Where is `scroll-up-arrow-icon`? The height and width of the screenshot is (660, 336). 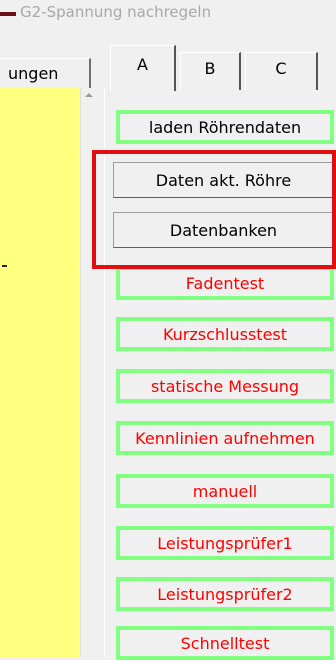 scroll-up-arrow-icon is located at coordinates (89, 95).